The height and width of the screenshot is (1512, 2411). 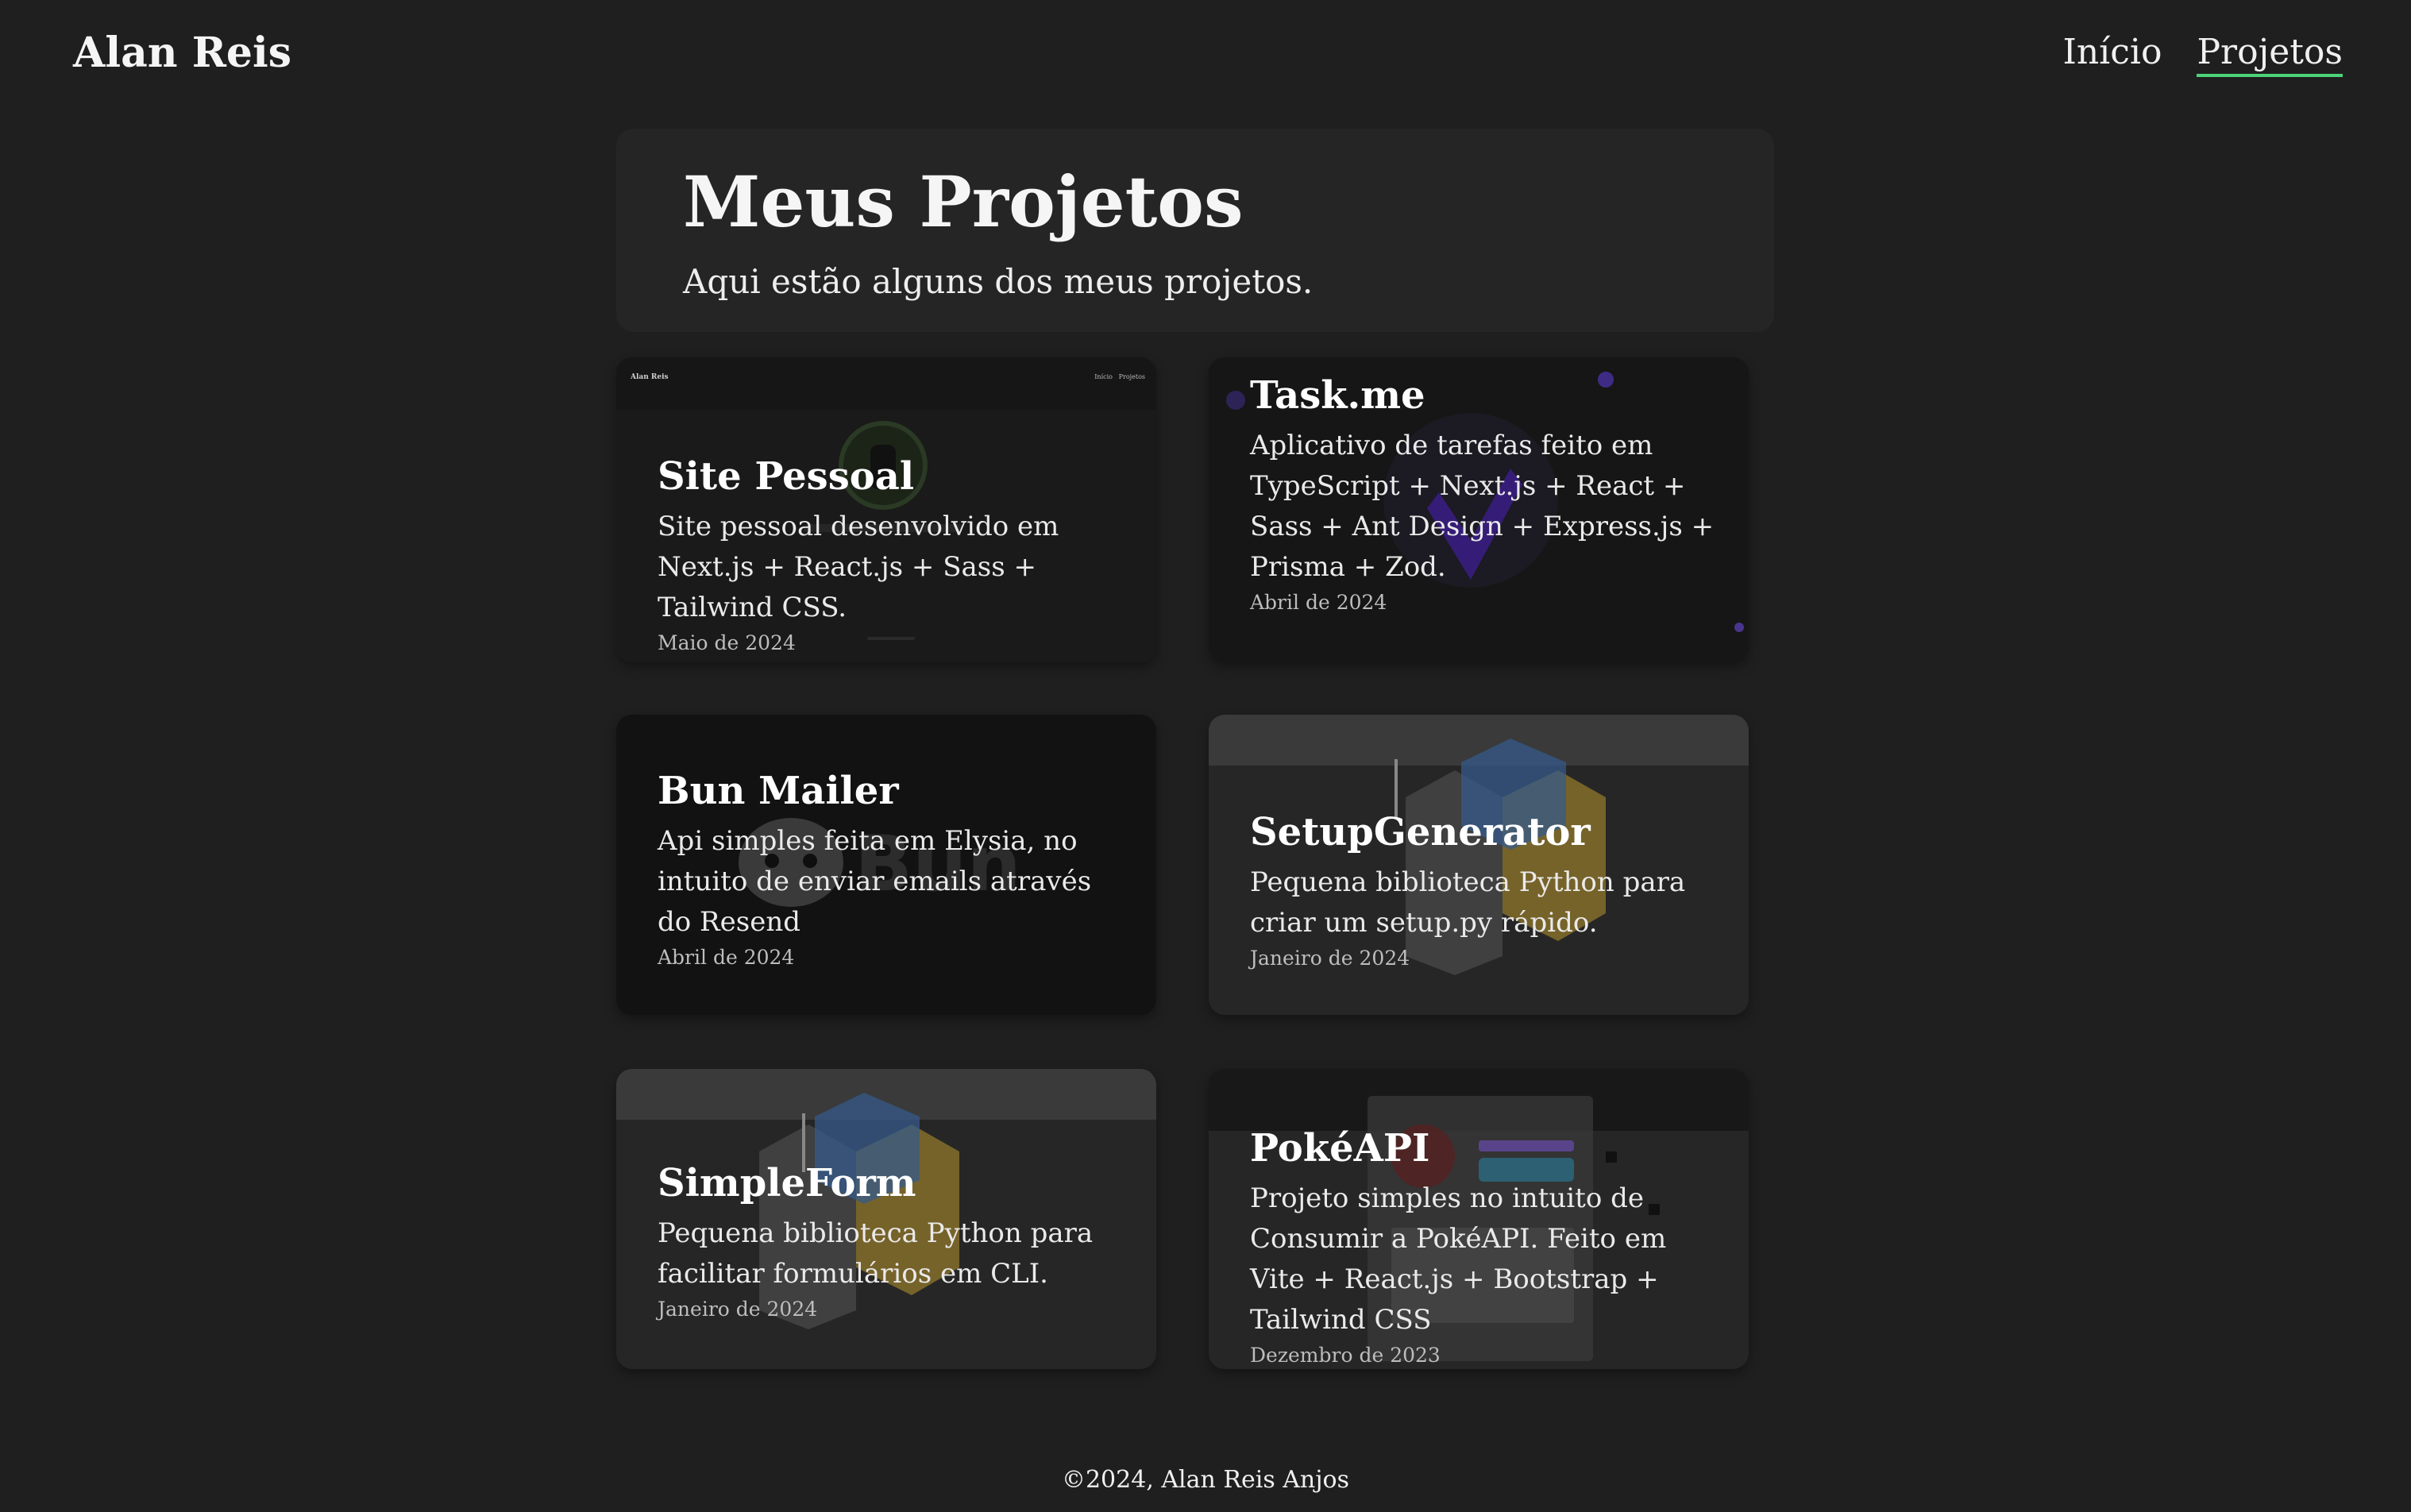 I want to click on site-header: Alan Reis Início Projetos, so click(x=1205, y=55).